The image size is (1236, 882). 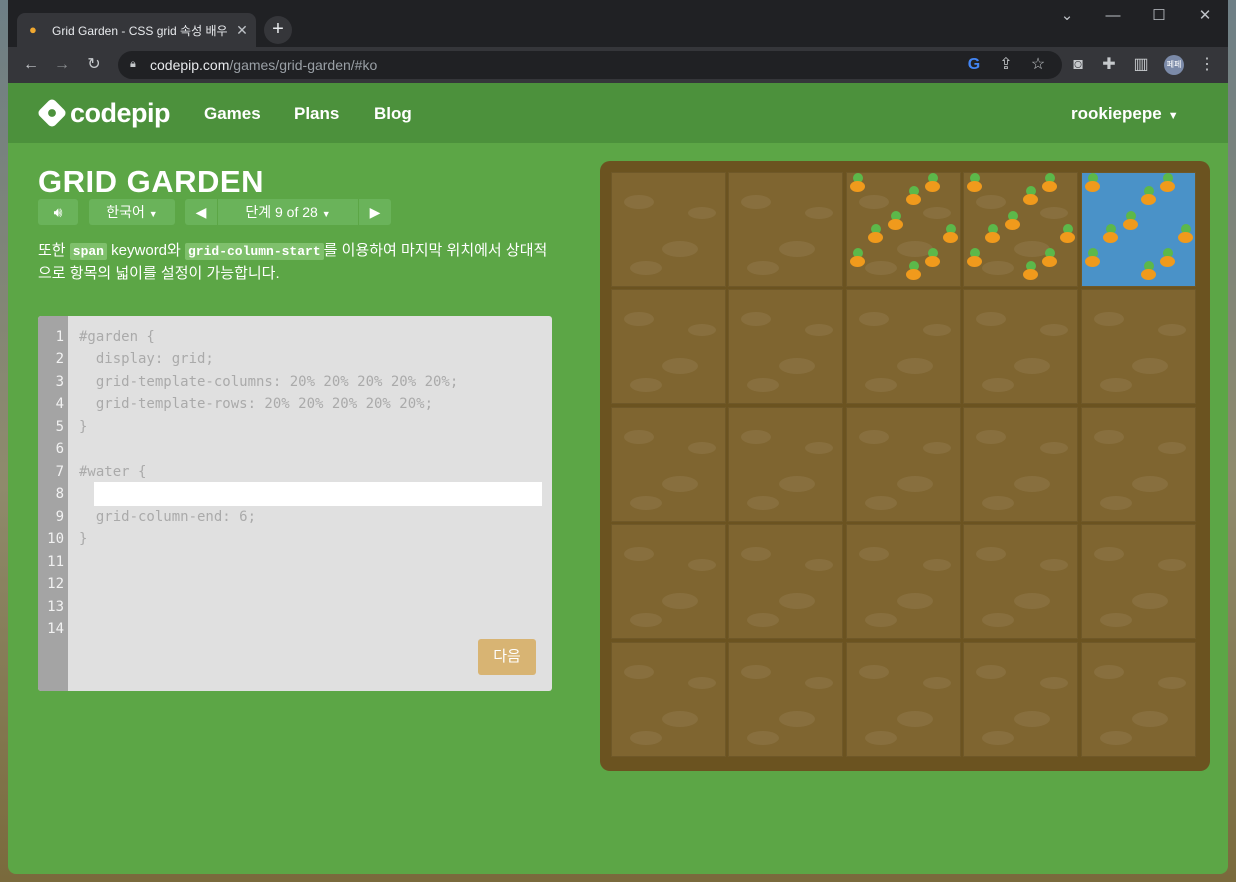 What do you see at coordinates (264, 65) in the screenshot?
I see `url-text: codepip.com/games/grid-garden/#ko` at bounding box center [264, 65].